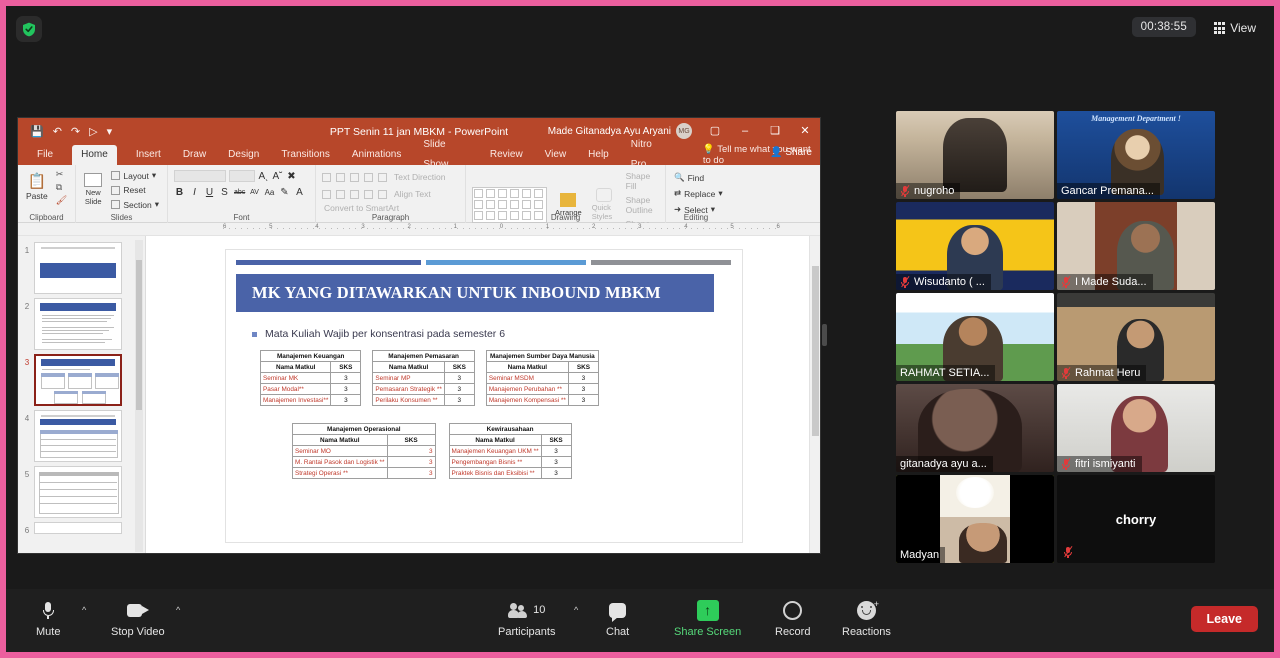 The width and height of the screenshot is (1280, 658). Describe the element at coordinates (775, 131) in the screenshot. I see `restore-icon: ❑` at that location.